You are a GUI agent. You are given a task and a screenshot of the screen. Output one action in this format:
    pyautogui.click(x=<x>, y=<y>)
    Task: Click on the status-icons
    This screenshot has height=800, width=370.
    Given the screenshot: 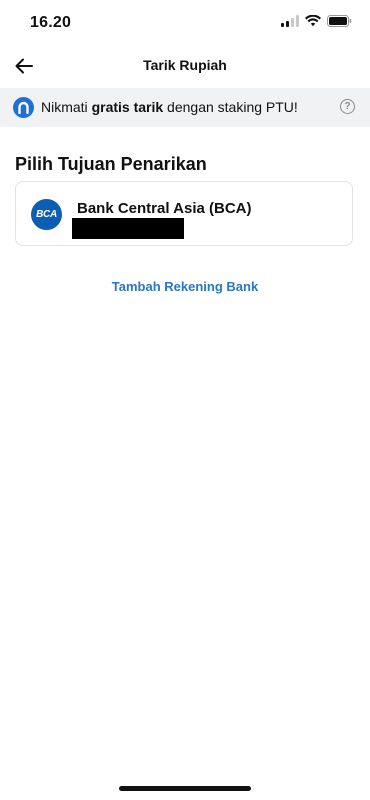 What is the action you would take?
    pyautogui.click(x=316, y=21)
    